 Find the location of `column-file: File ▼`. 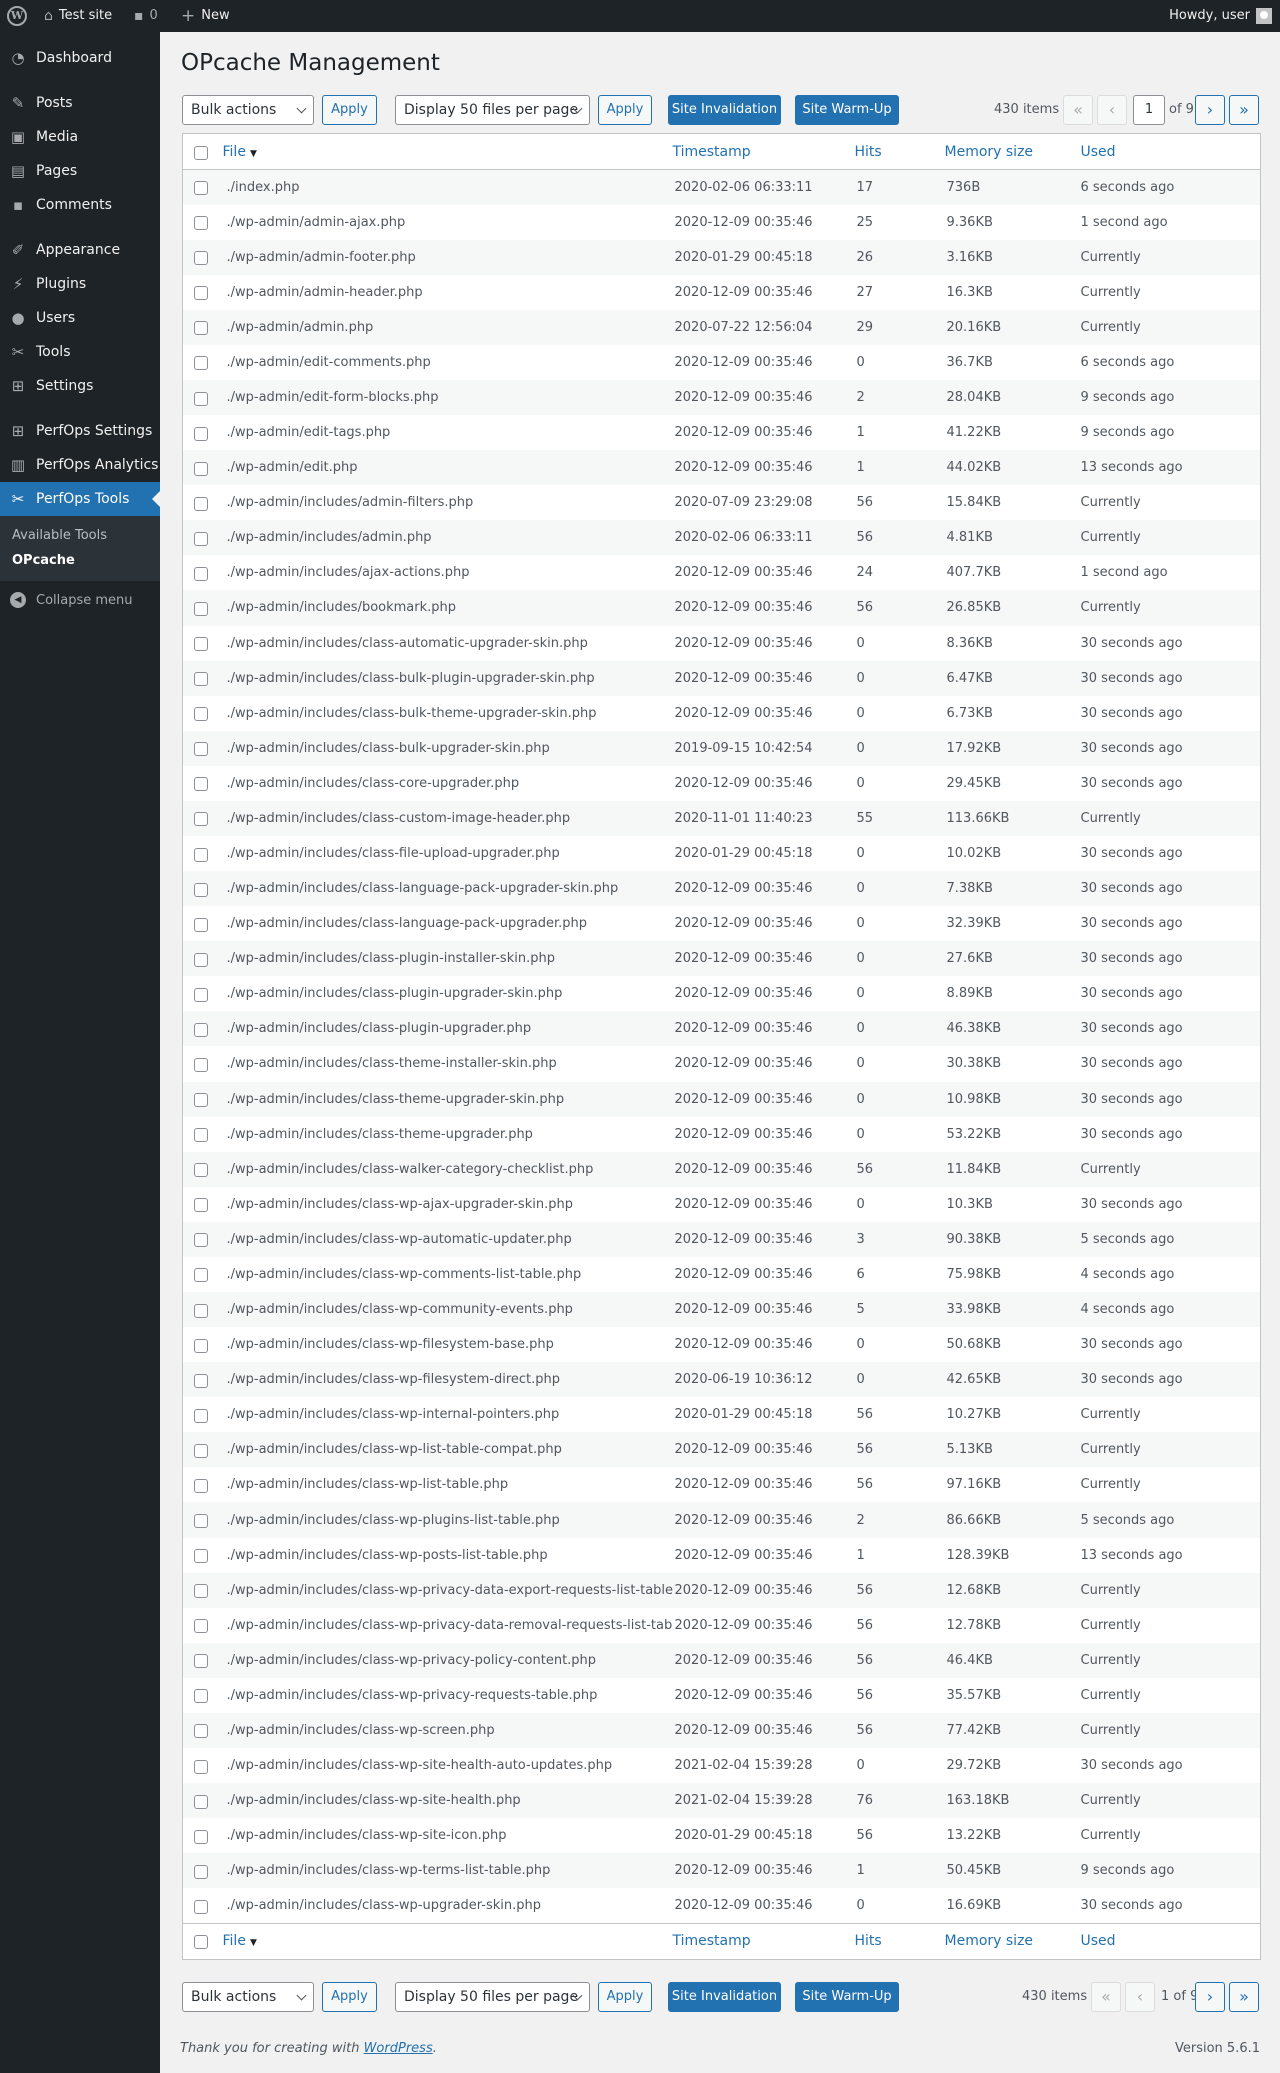

column-file: File ▼ is located at coordinates (447, 151).